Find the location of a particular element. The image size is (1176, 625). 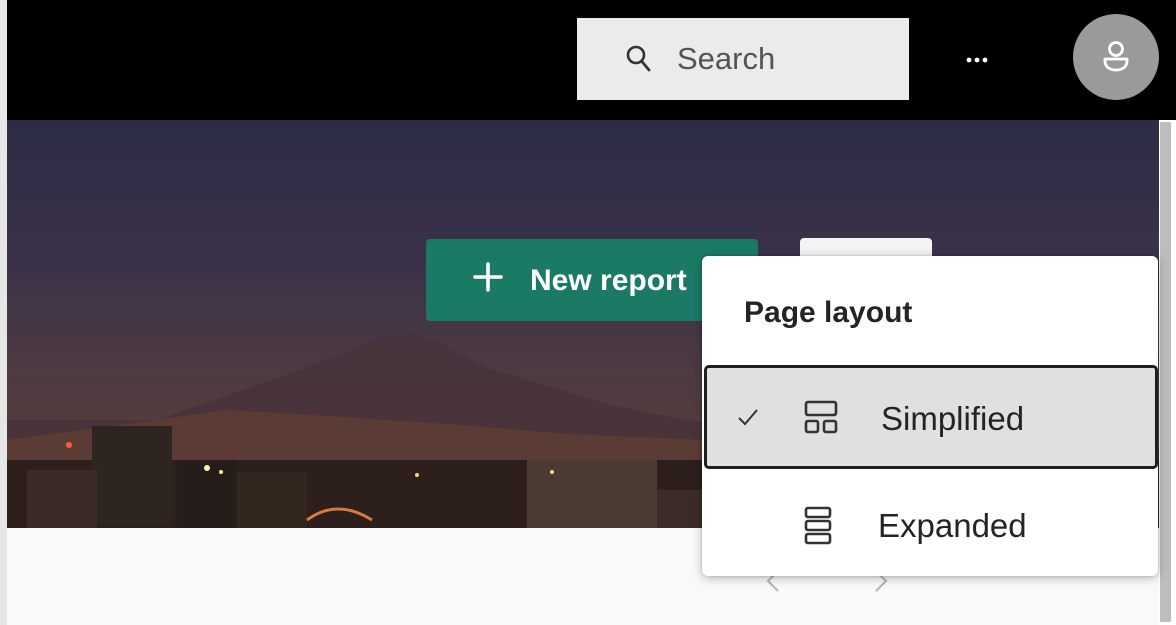

menu-item-simplified: Simplified is located at coordinates (931, 417).